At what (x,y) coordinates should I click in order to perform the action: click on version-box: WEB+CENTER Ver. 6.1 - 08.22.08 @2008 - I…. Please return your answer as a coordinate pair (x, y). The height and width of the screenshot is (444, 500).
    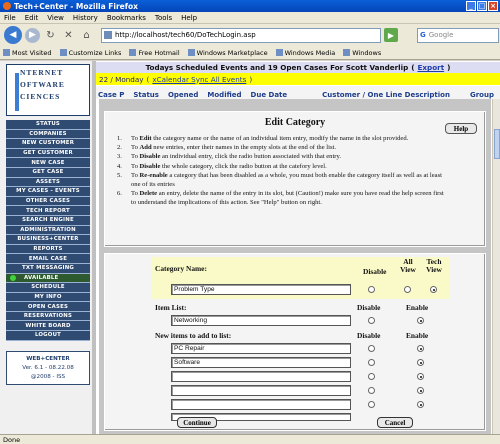
    Looking at the image, I should click on (48, 368).